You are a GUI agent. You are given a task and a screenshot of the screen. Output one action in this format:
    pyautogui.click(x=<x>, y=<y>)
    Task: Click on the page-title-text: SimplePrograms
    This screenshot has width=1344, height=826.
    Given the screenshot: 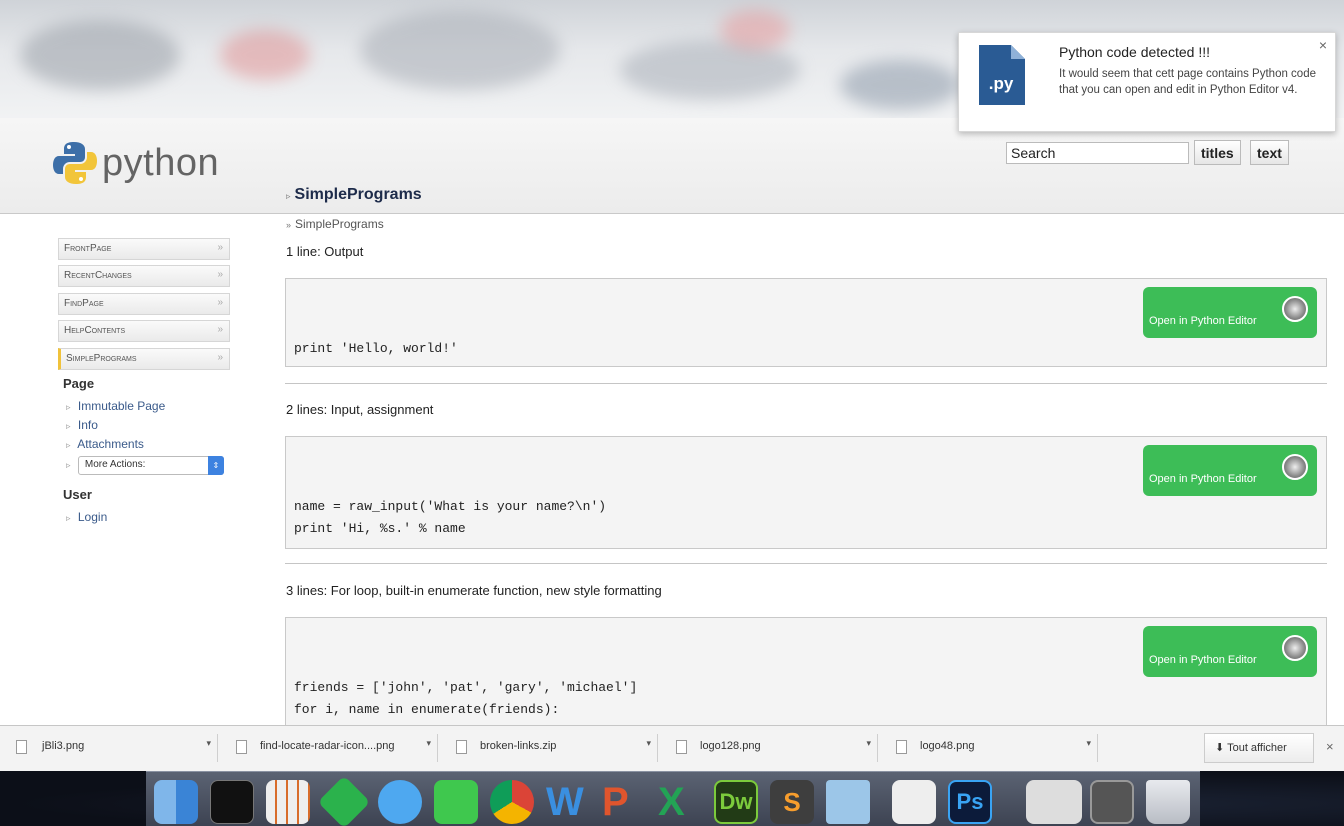 What is the action you would take?
    pyautogui.click(x=358, y=194)
    